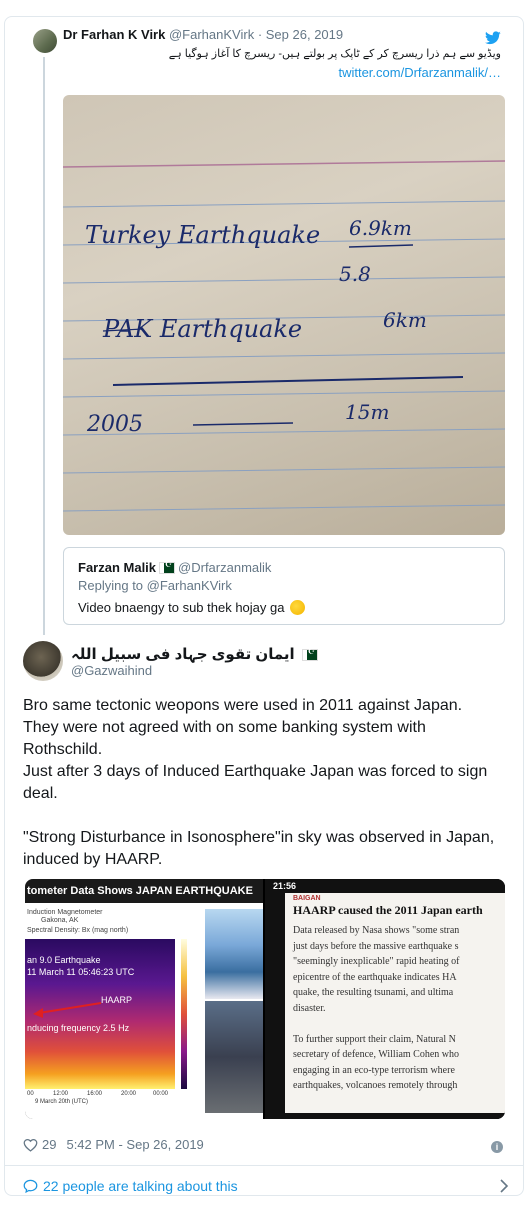 This screenshot has height=1206, width=532. Describe the element at coordinates (388, 910) in the screenshot. I see `article-title: HAARP caused the 2011 Japan earth` at that location.